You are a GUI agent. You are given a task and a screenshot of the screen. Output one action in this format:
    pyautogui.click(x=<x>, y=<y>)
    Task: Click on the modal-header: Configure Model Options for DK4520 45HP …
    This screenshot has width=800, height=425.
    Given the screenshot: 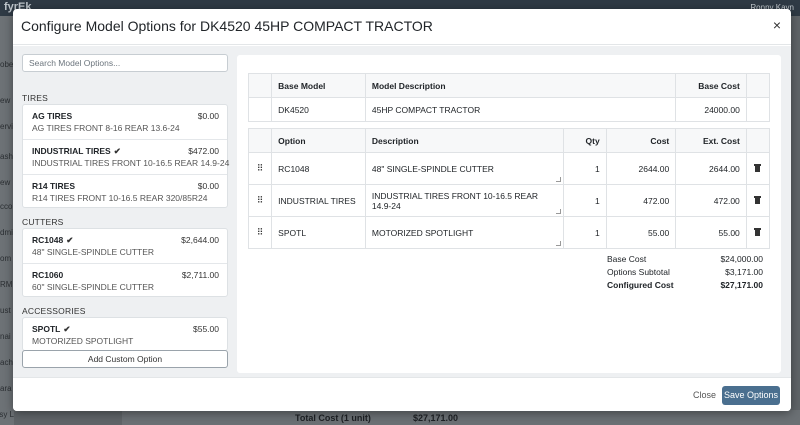 What is the action you would take?
    pyautogui.click(x=402, y=27)
    